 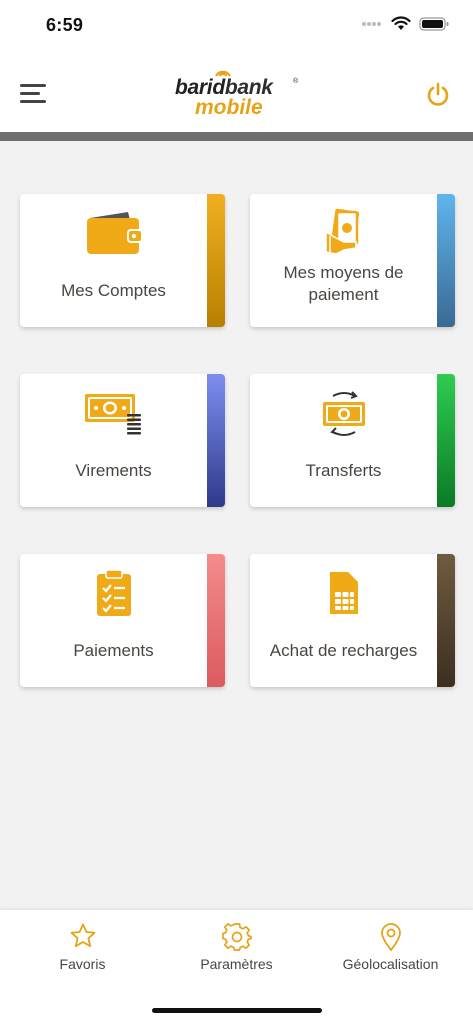 What do you see at coordinates (352, 440) in the screenshot?
I see `tile-transferts: Transferts` at bounding box center [352, 440].